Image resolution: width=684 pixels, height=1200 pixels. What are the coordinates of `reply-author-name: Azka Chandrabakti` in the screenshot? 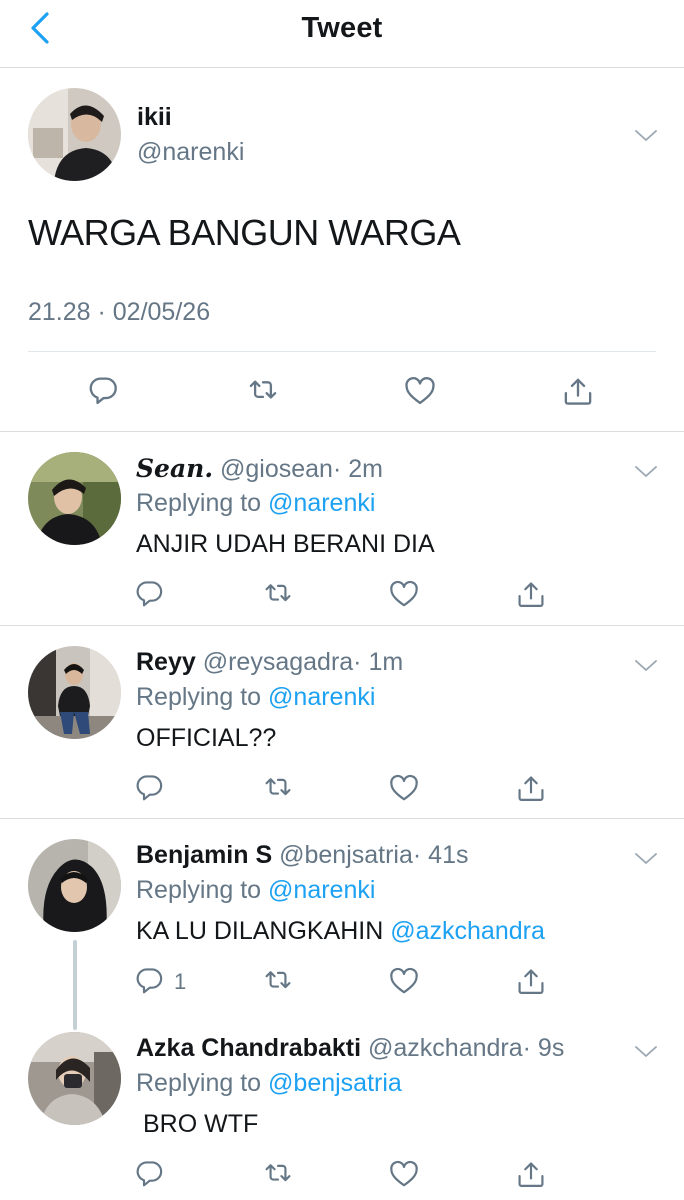 It's located at (248, 1048).